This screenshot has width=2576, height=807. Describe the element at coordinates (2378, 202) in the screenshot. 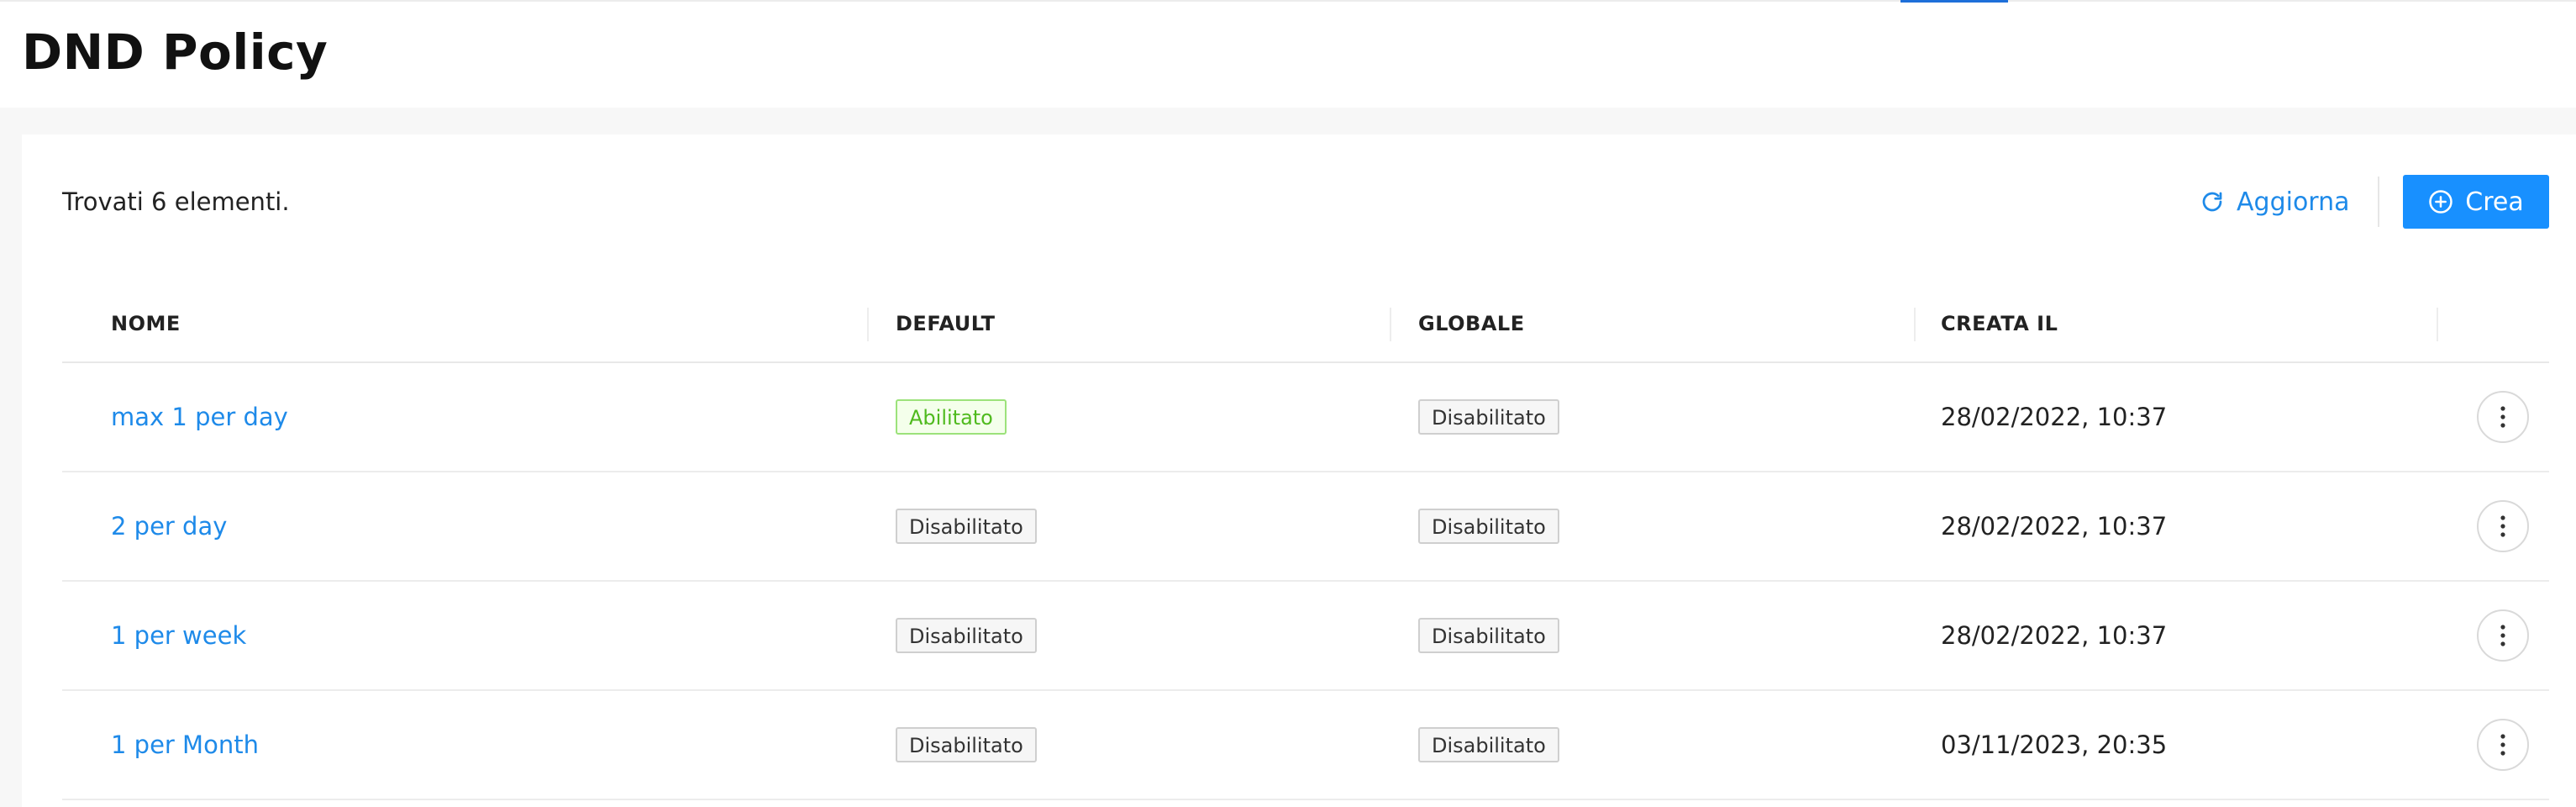

I see `toolbar-divider` at that location.